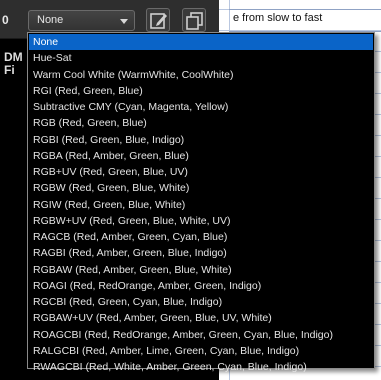 Image resolution: width=381 pixels, height=380 pixels. Describe the element at coordinates (201, 205) in the screenshot. I see `dropdown-option: RGIW (Red, Green, Blue, White)` at that location.